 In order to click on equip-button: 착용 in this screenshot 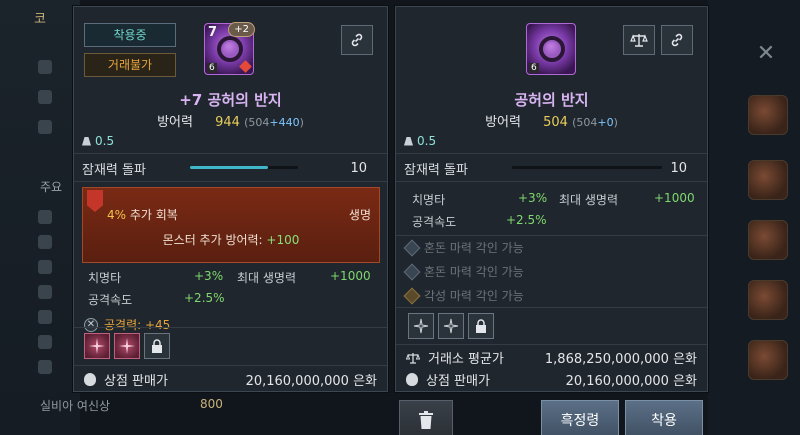, I will do `click(664, 417)`.